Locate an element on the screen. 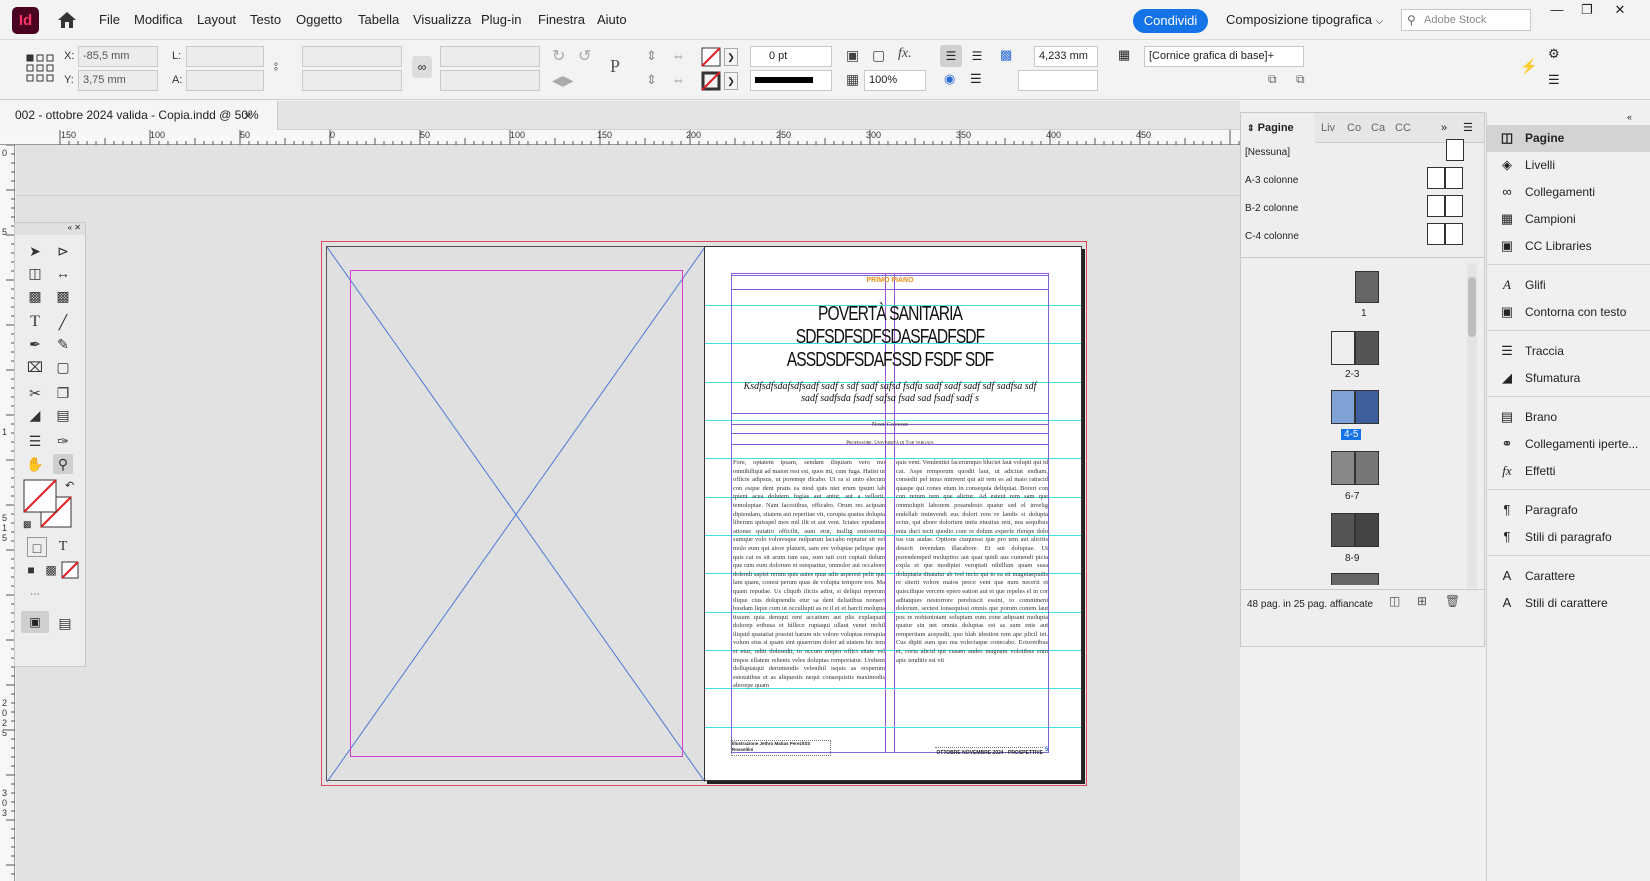 Image resolution: width=1650 pixels, height=881 pixels. rotate-ccw-icon: ↺ is located at coordinates (584, 56).